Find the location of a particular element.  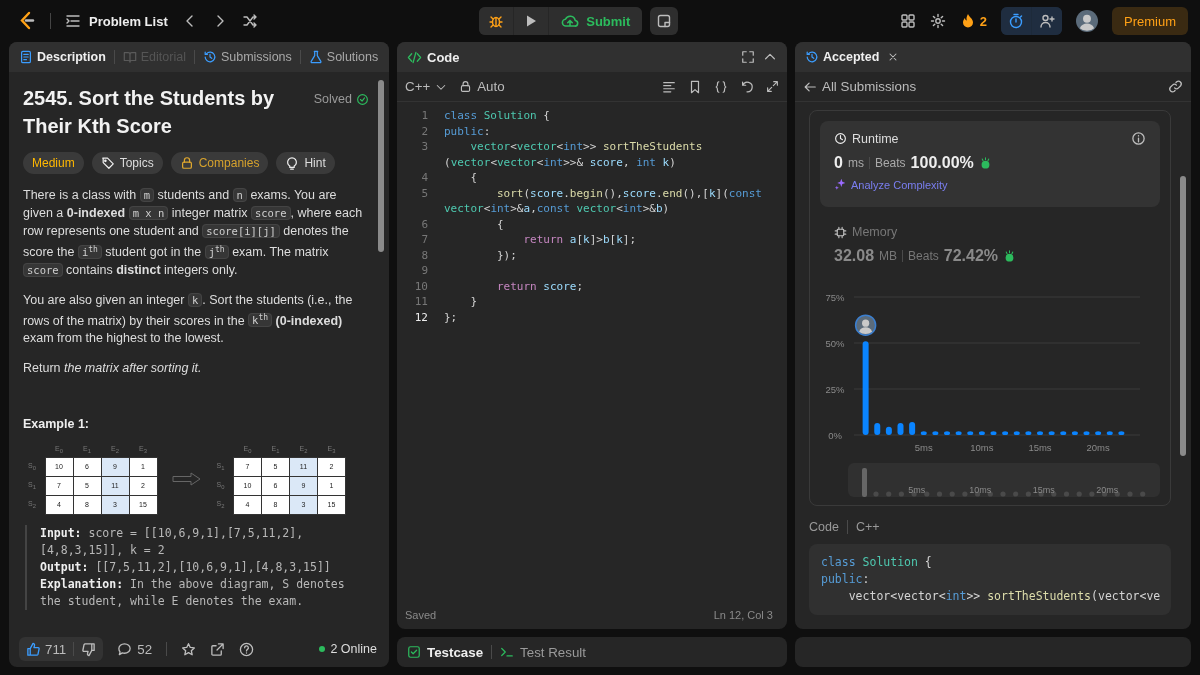

document-icon is located at coordinates (26, 57).